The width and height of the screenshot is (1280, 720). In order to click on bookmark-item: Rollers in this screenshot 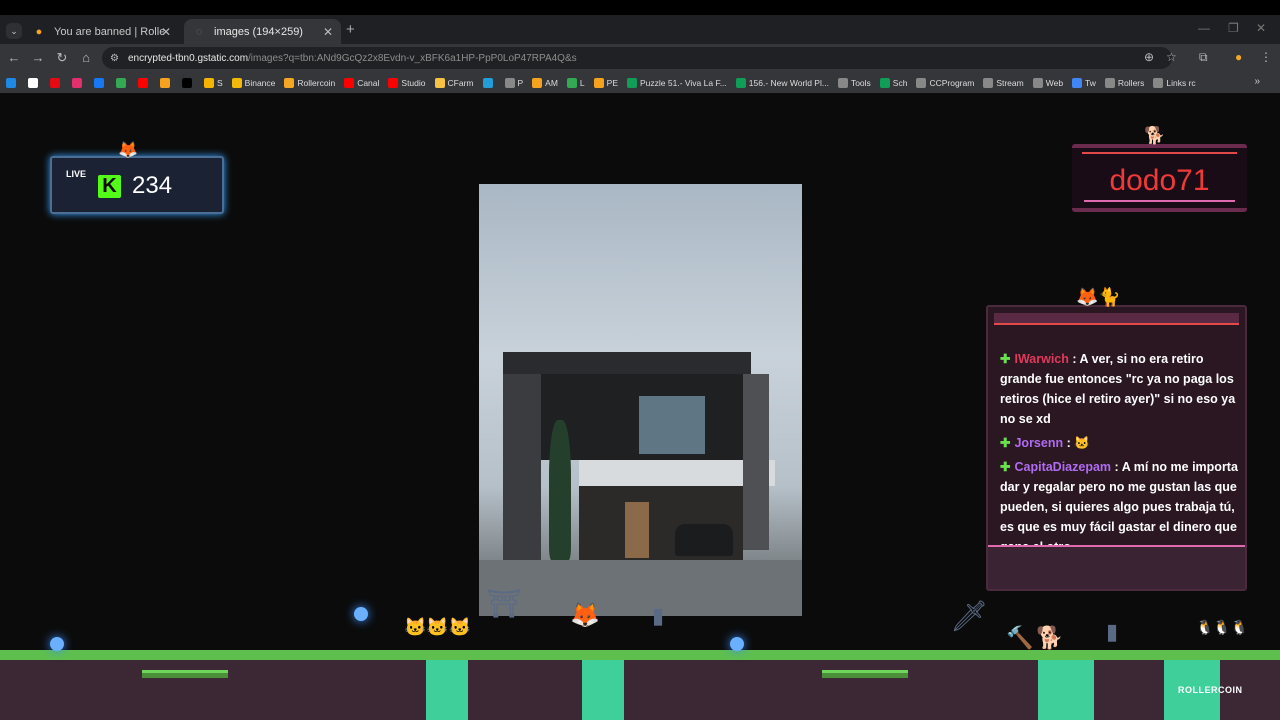, I will do `click(1124, 82)`.